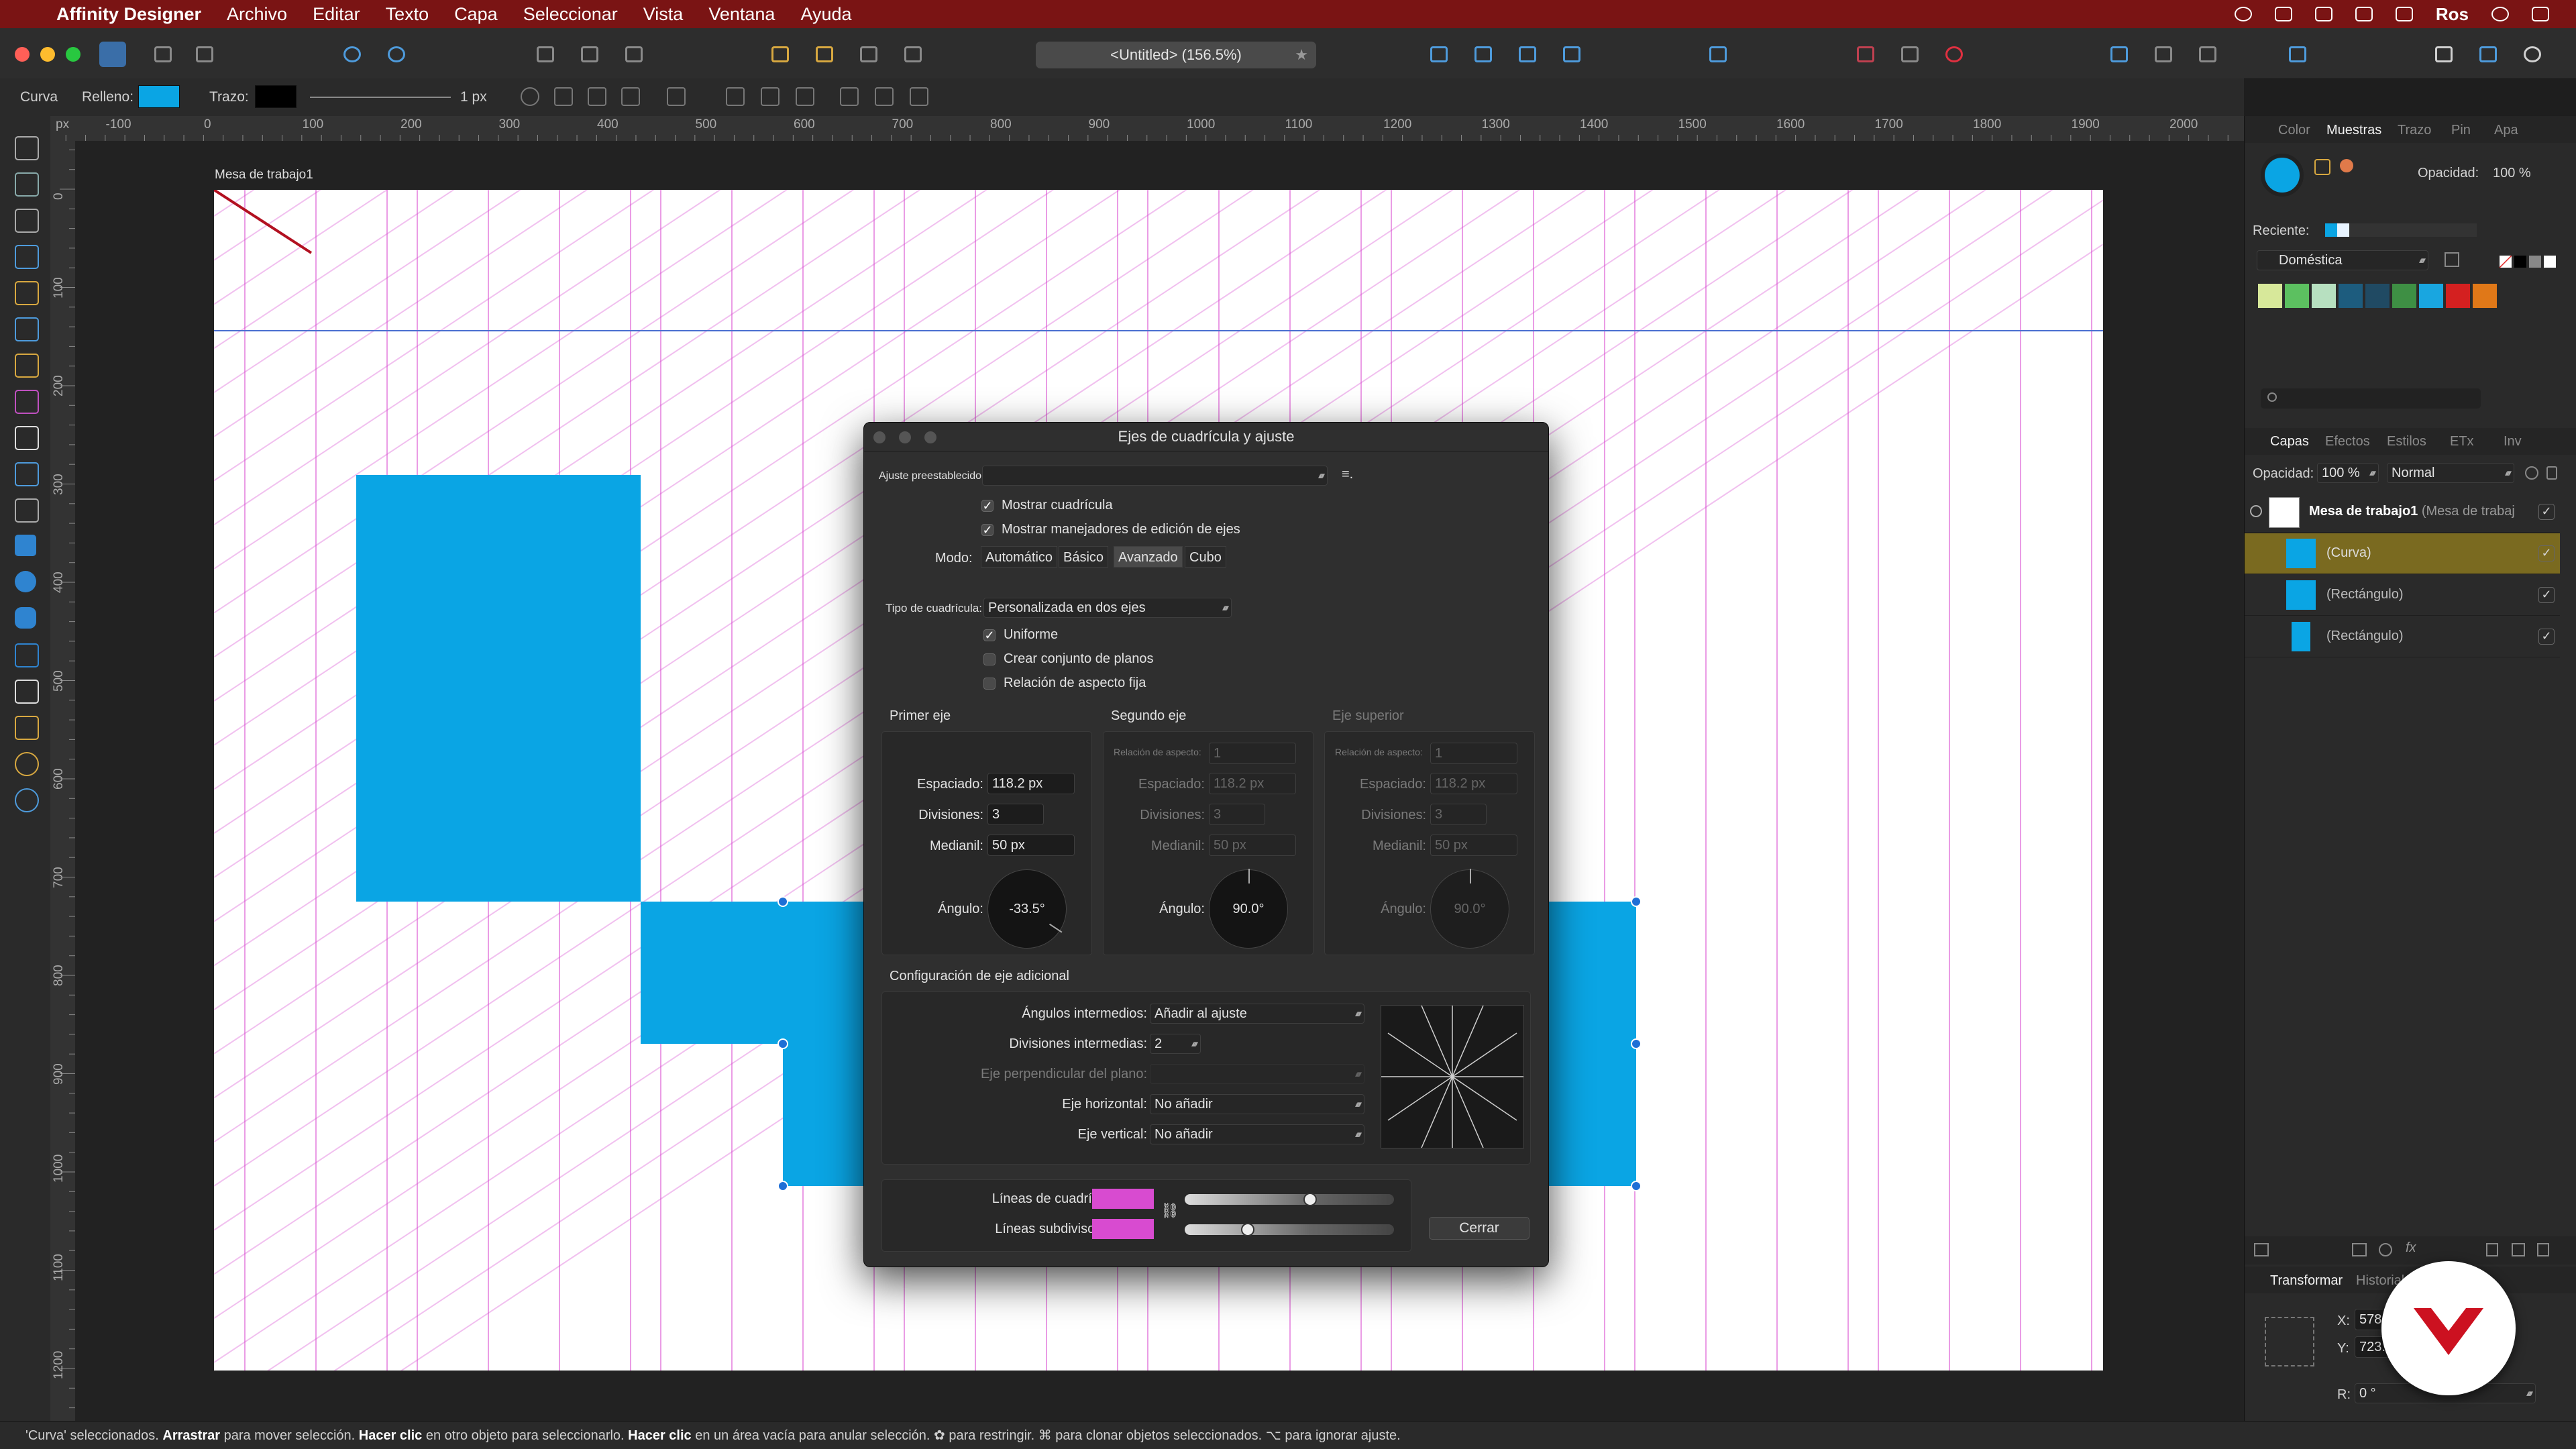 The height and width of the screenshot is (1449, 2576). I want to click on assistant-icon, so click(396, 54).